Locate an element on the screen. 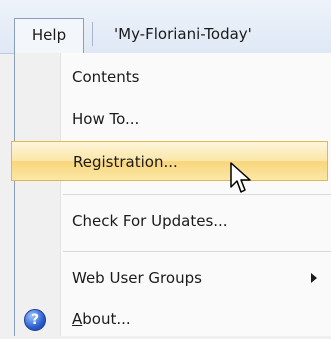 The image size is (331, 339). menu-item-web-user-groups: Web User Groups is located at coordinates (173, 278).